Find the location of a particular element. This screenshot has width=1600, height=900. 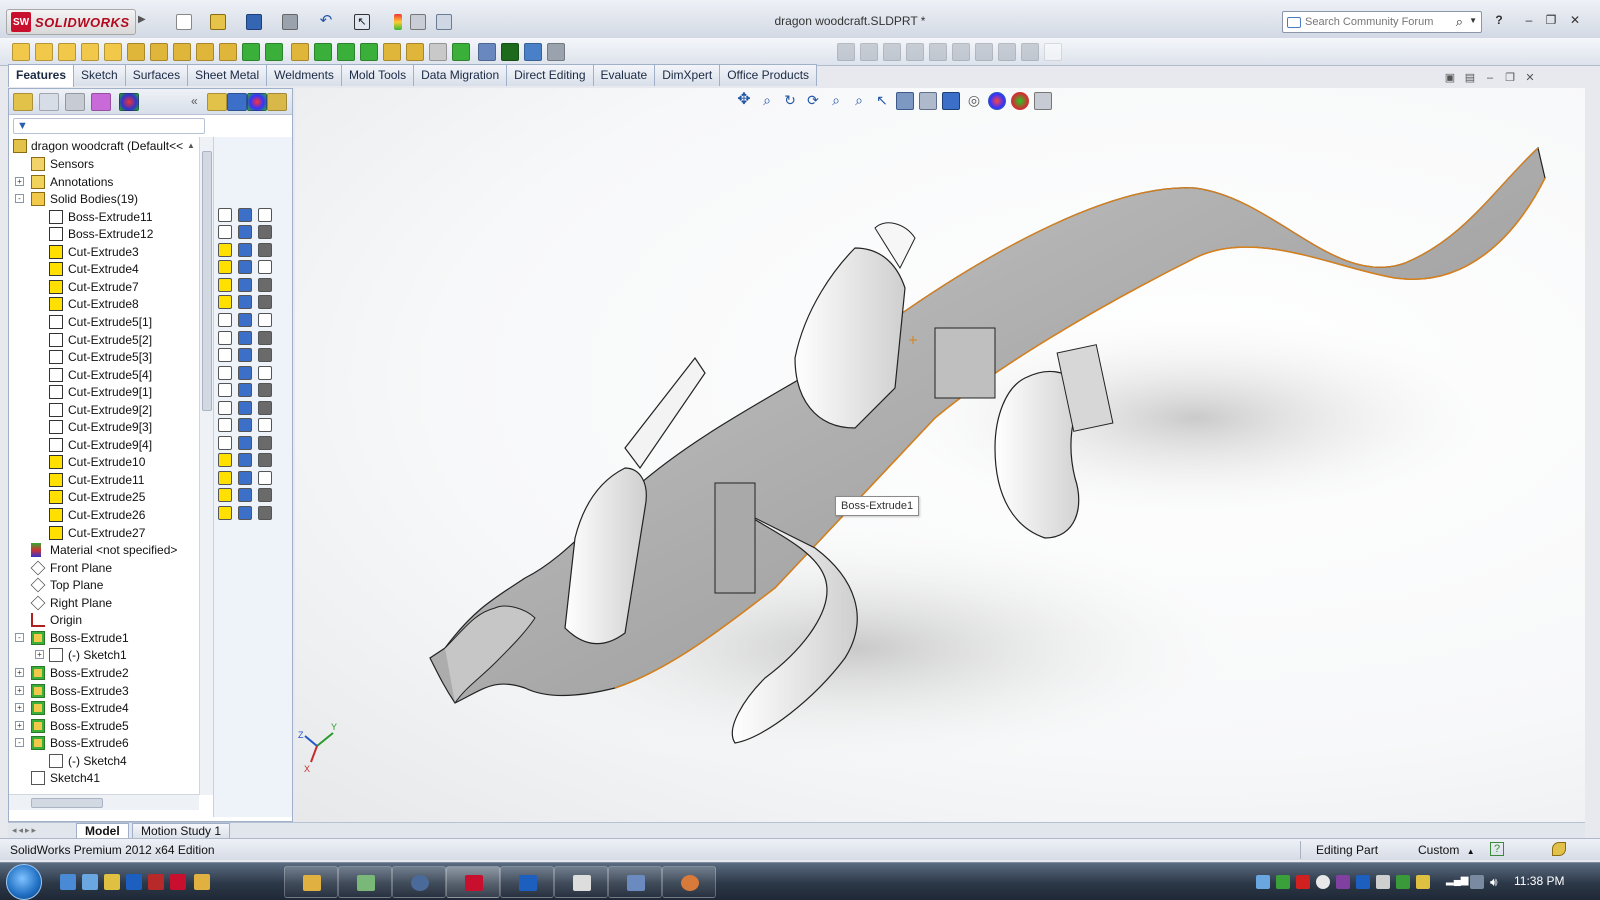

search-icon: ⌕ is located at coordinates (1459, 22).